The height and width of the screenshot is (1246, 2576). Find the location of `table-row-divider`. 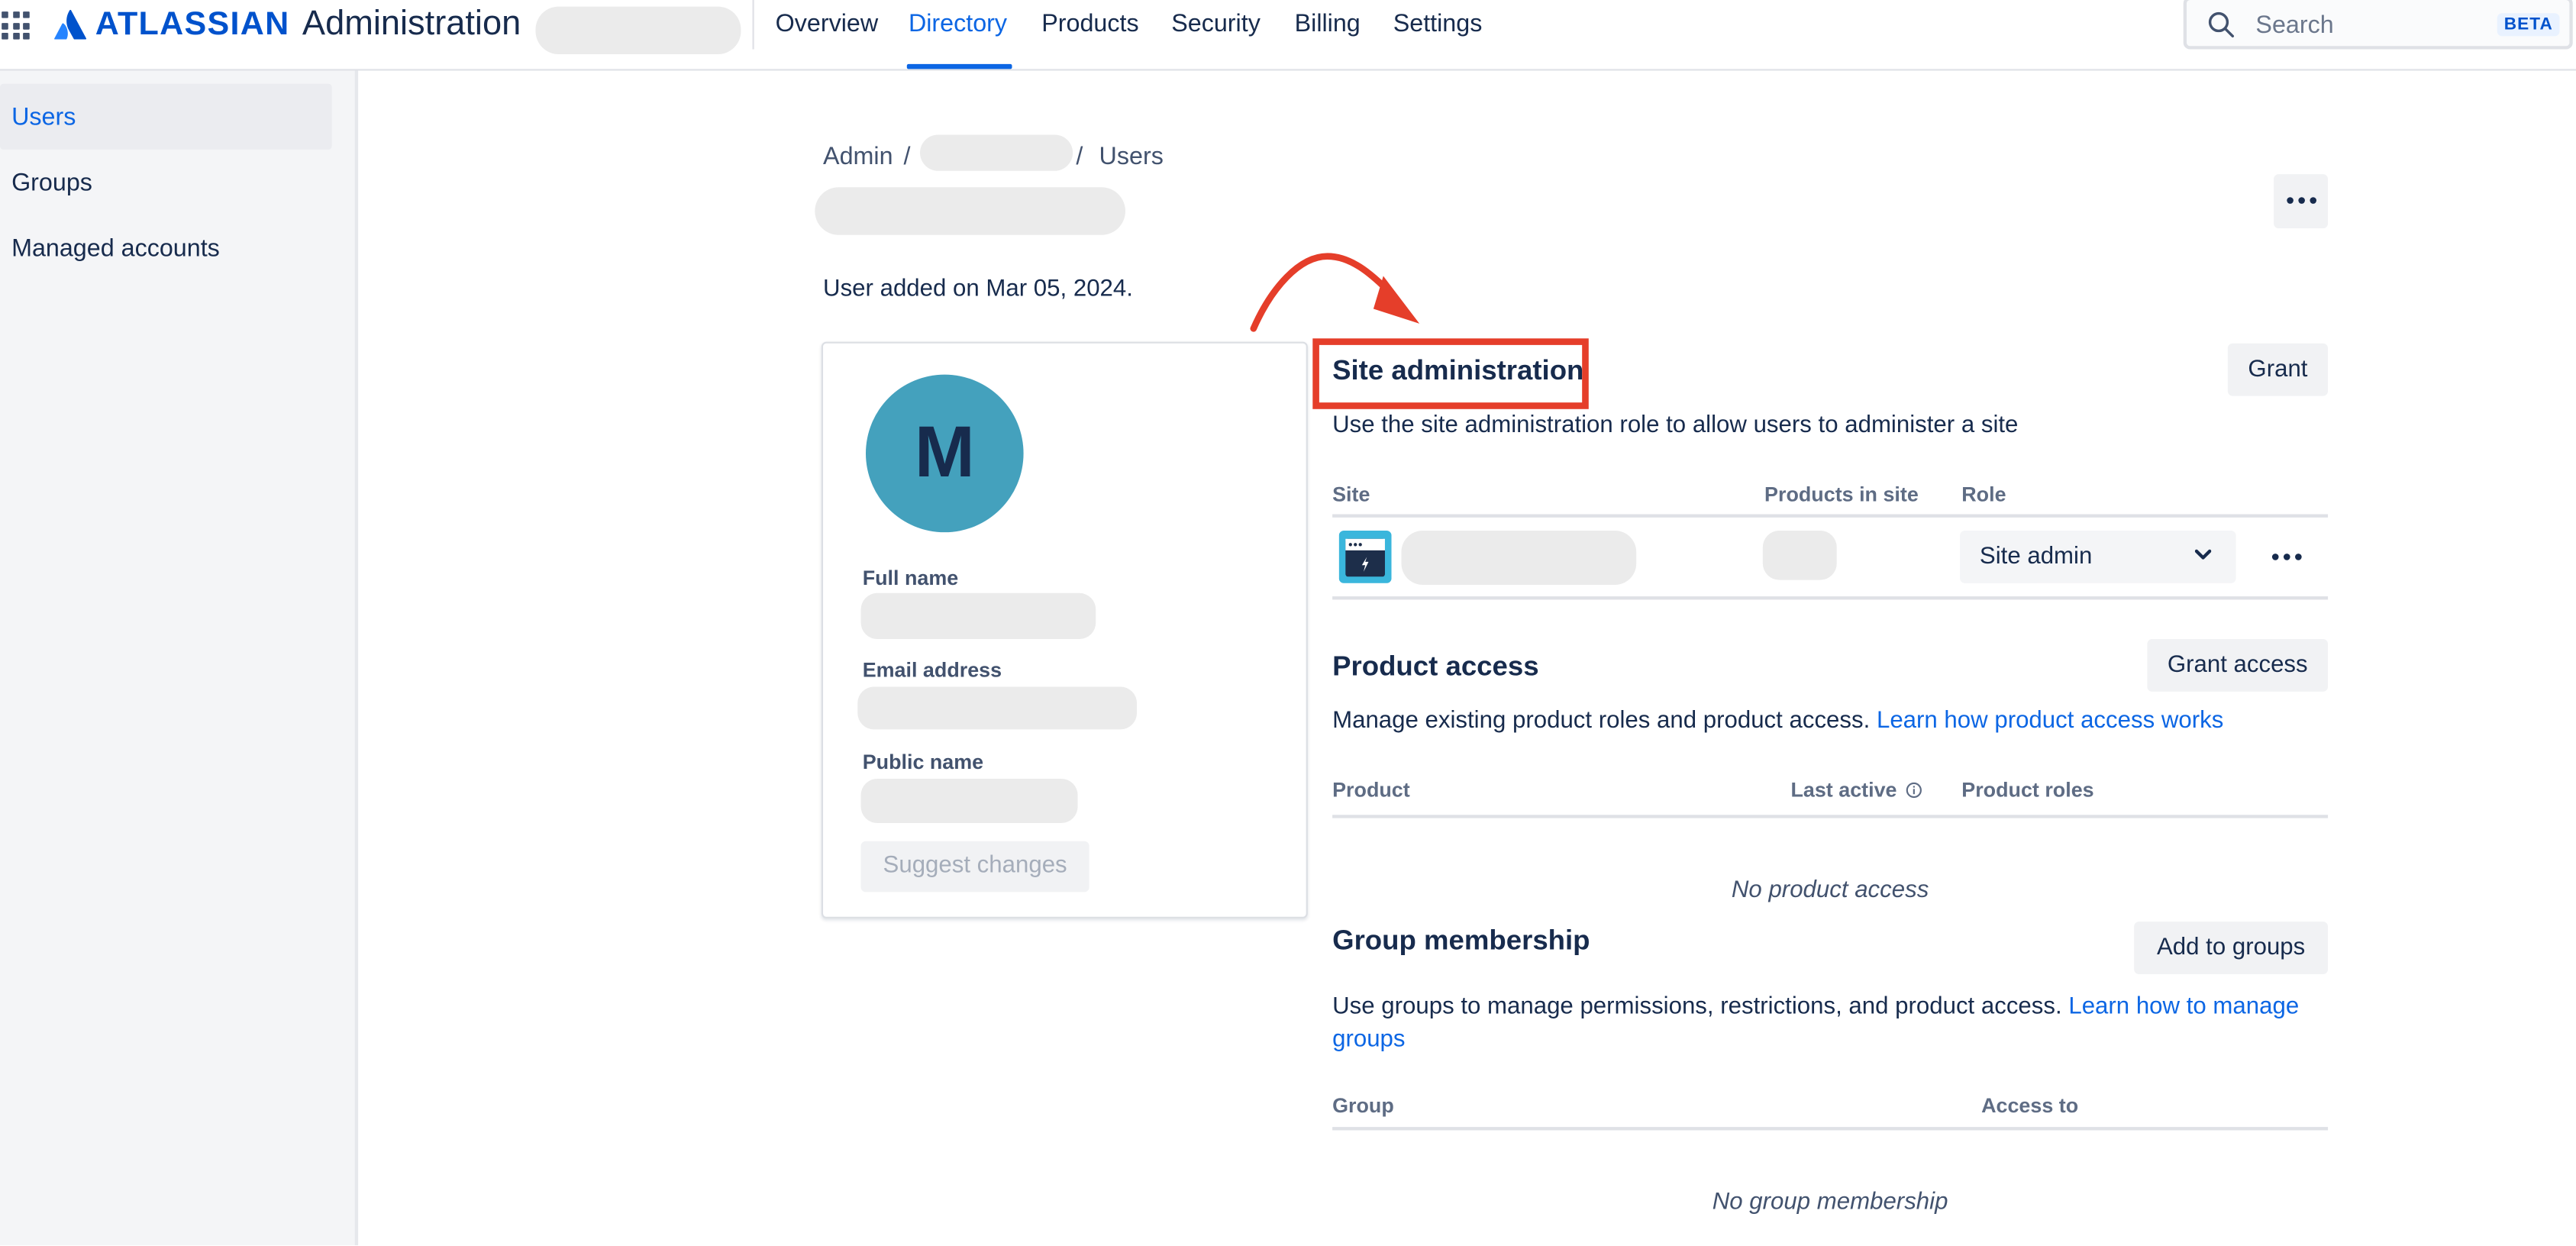

table-row-divider is located at coordinates (1830, 598).